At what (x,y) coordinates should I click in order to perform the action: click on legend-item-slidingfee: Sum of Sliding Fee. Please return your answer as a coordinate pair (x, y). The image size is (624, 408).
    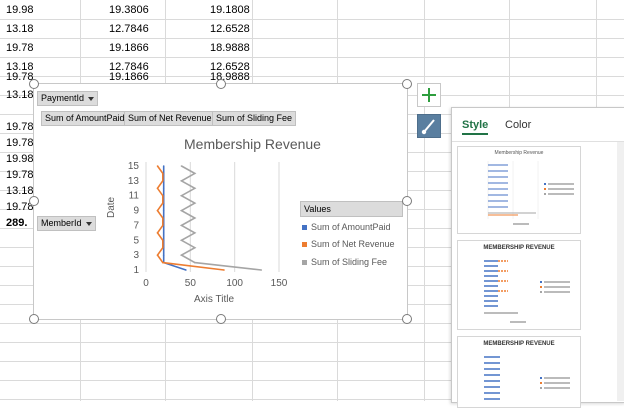
    Looking at the image, I should click on (344, 262).